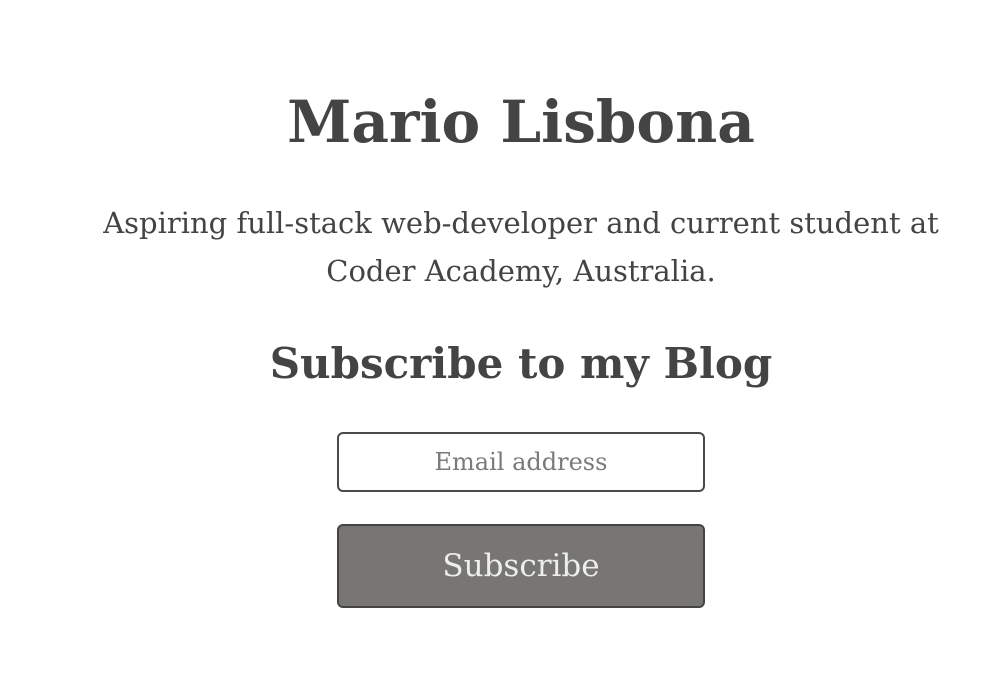  What do you see at coordinates (521, 566) in the screenshot?
I see `subscribe-button: Subscribe` at bounding box center [521, 566].